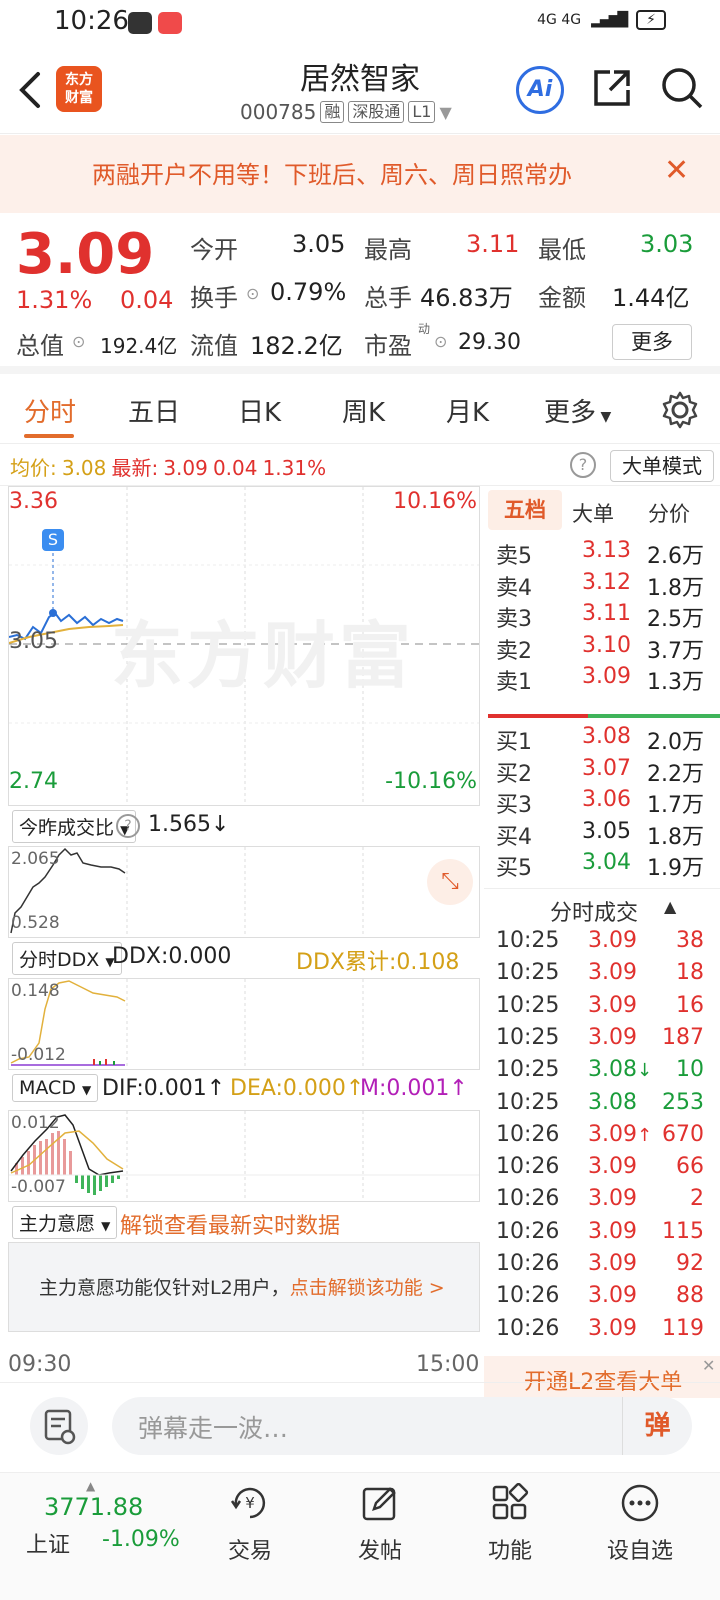 This screenshot has height=1600, width=720. I want to click on ddx-chart: 0.148 -0.012, so click(244, 1024).